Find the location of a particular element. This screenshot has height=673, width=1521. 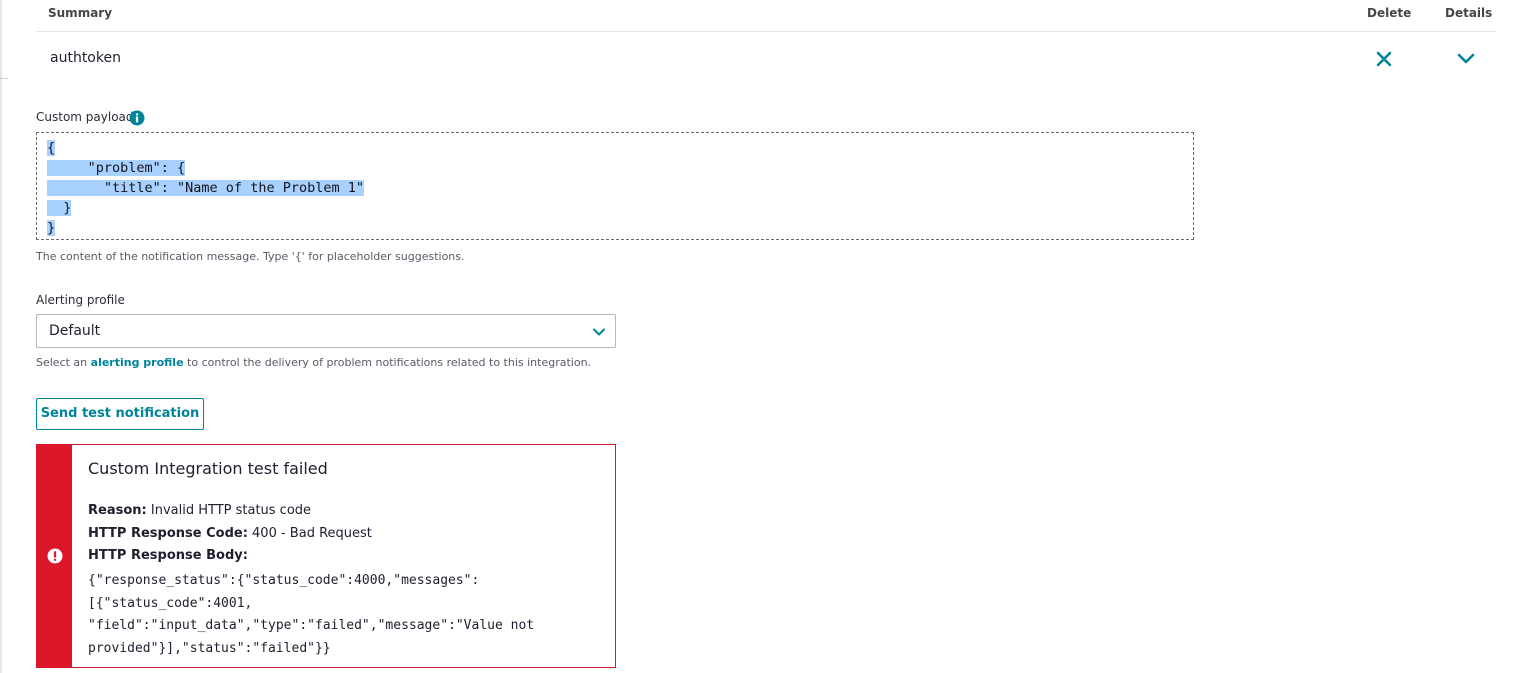

column-header-details: Details is located at coordinates (1469, 13).